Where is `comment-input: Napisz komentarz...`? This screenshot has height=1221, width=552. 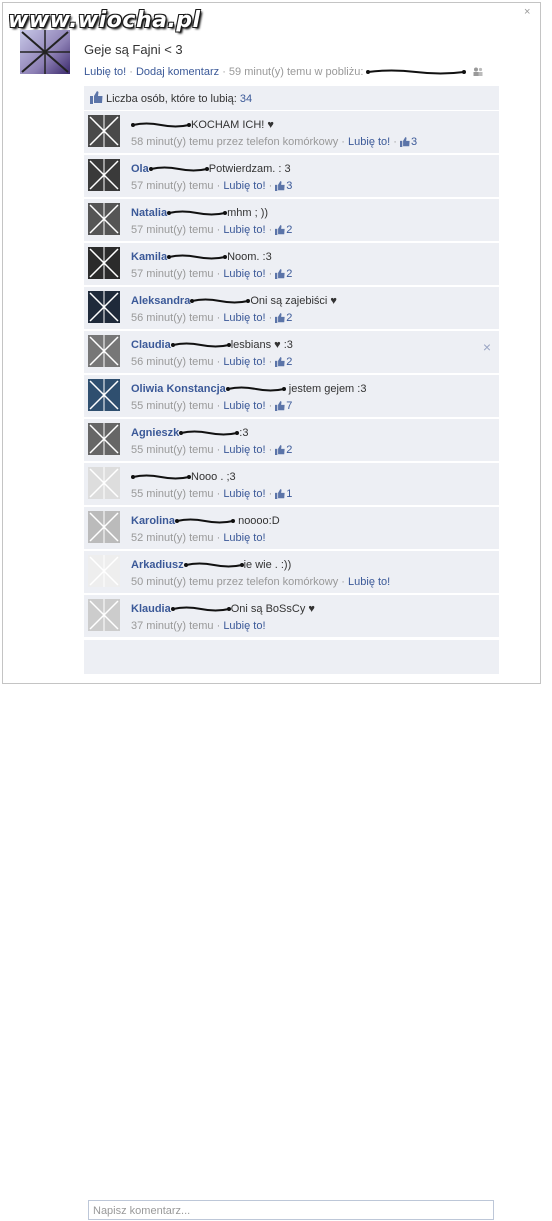 comment-input: Napisz komentarz... is located at coordinates (291, 1210).